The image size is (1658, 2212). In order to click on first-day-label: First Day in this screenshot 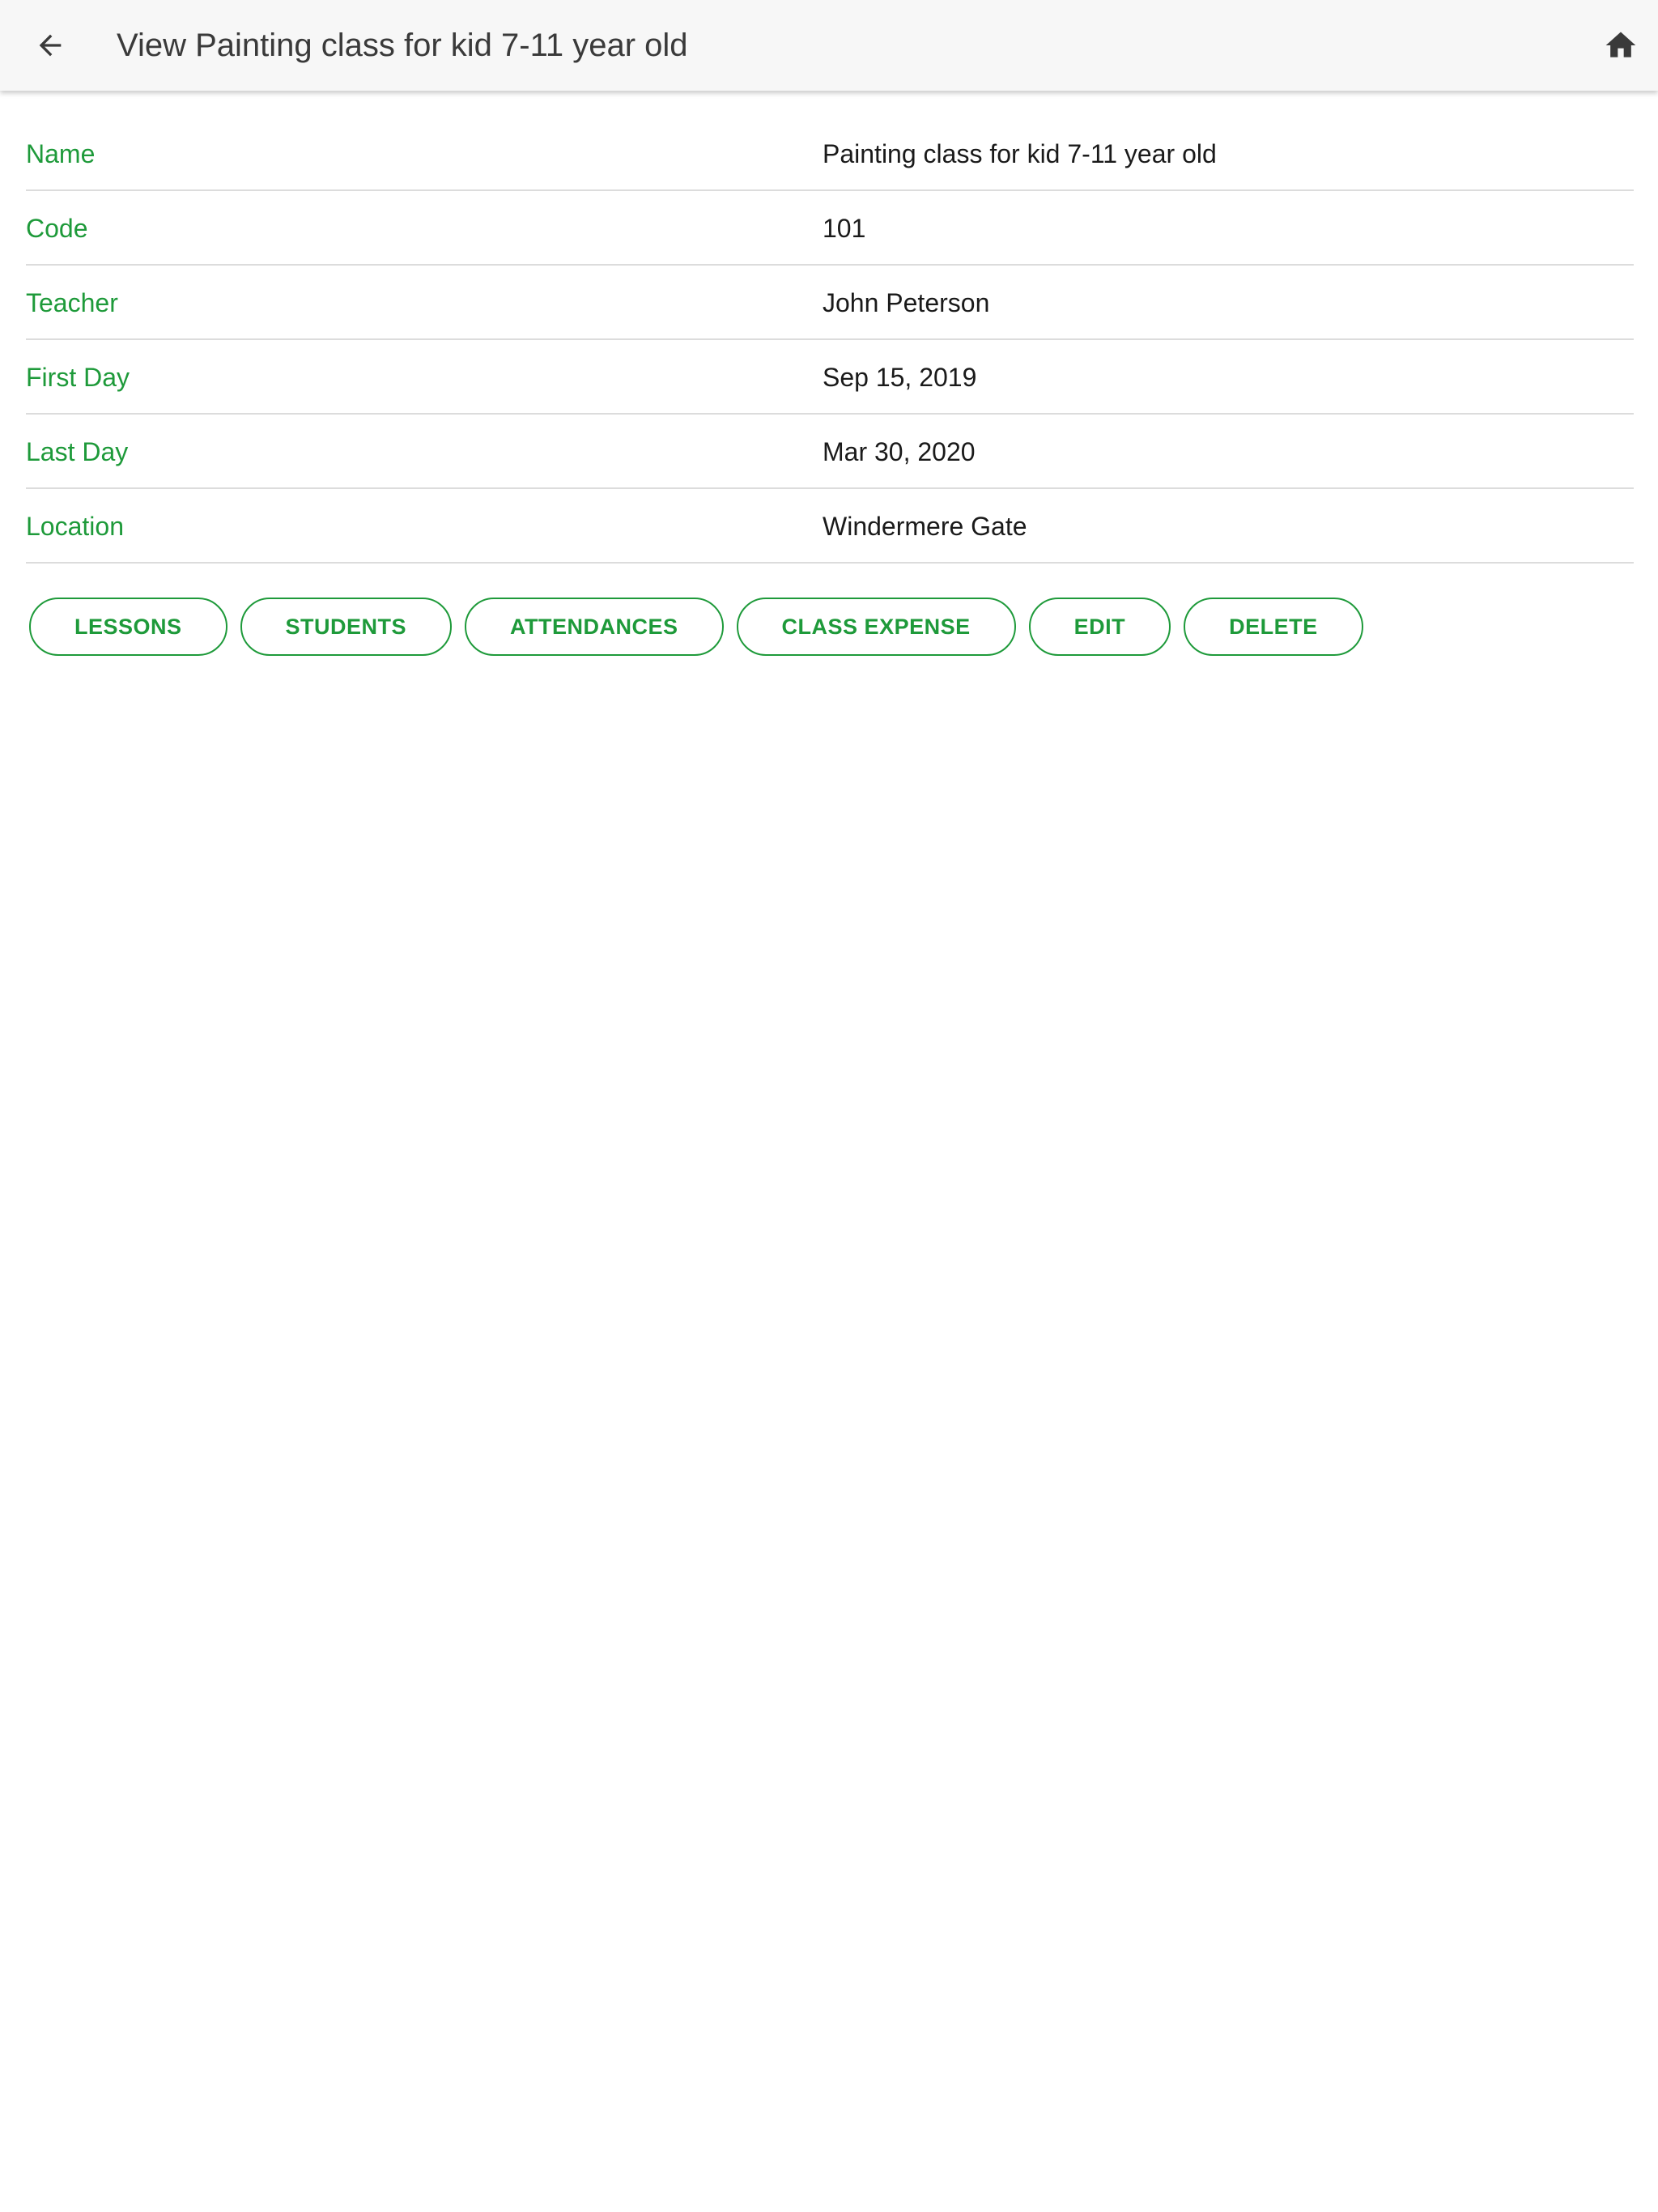, I will do `click(78, 378)`.